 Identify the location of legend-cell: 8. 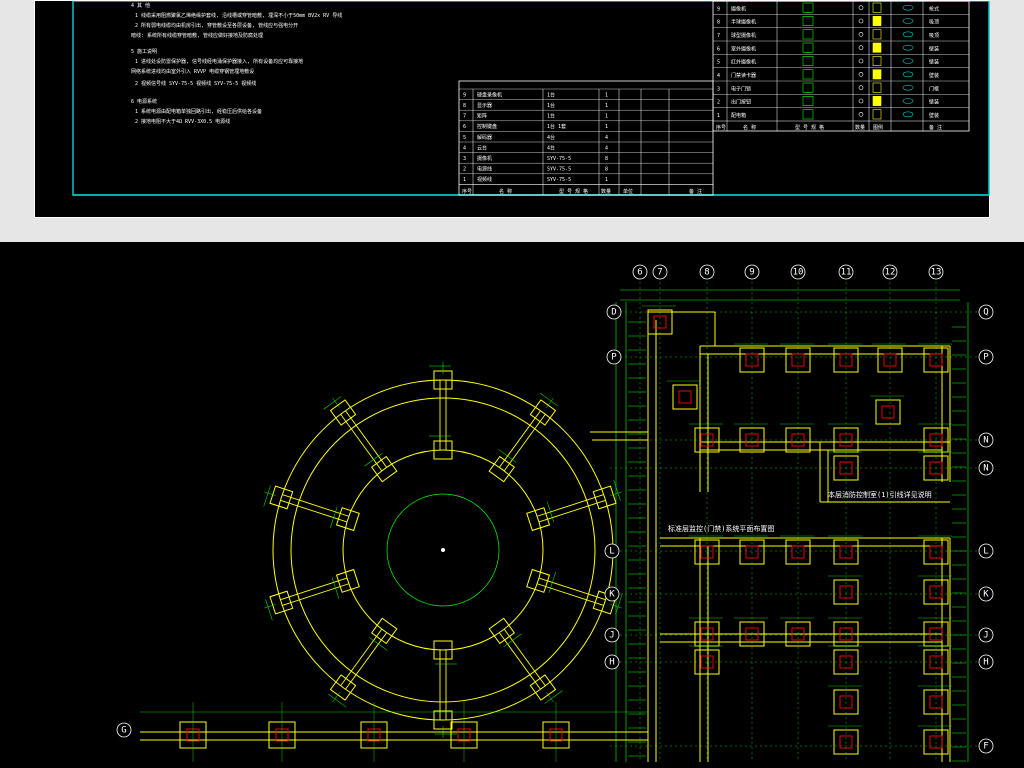
(718, 23).